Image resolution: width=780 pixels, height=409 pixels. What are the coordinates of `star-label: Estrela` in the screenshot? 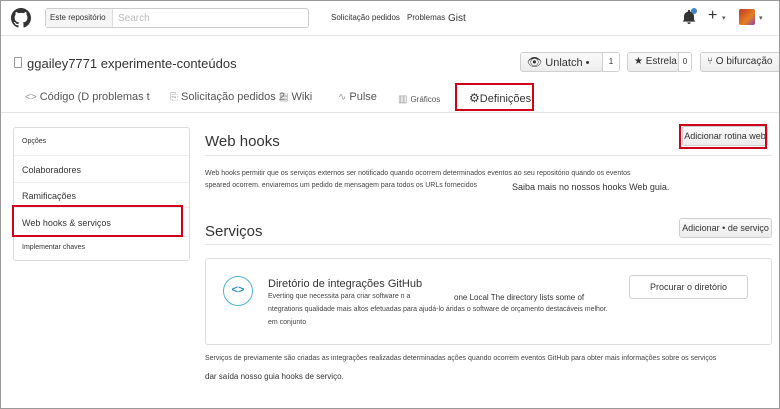 It's located at (661, 61).